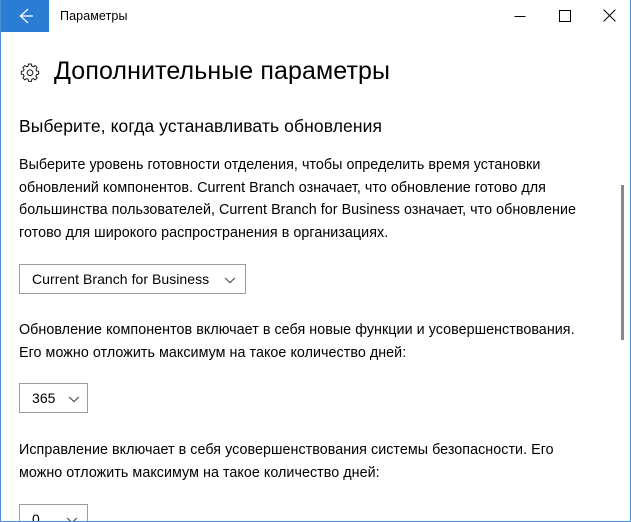  I want to click on minimize-icon, so click(520, 16).